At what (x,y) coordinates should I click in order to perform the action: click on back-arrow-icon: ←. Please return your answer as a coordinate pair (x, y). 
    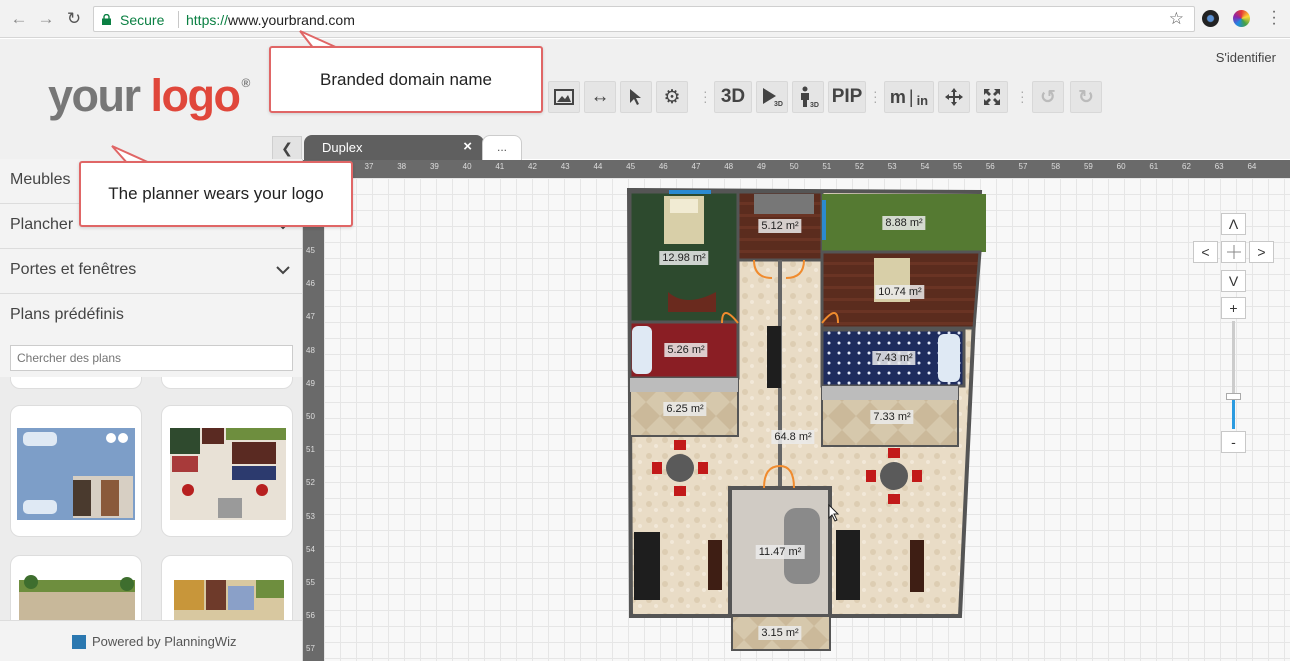
    Looking at the image, I should click on (19, 19).